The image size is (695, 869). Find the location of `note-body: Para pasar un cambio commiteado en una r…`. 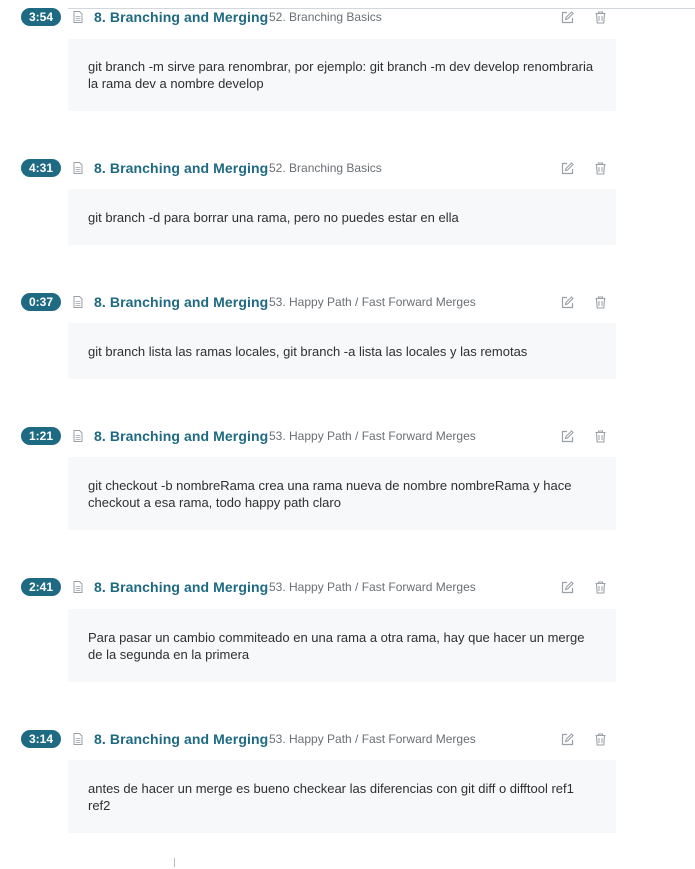

note-body: Para pasar un cambio commiteado en una r… is located at coordinates (342, 645).